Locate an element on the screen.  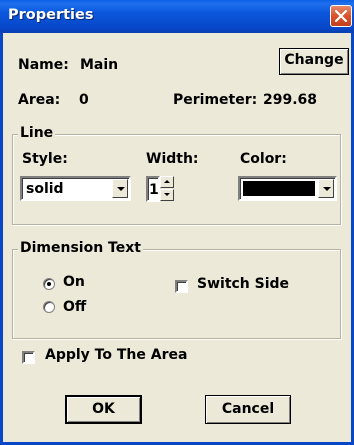
width-value: 1 is located at coordinates (154, 190).